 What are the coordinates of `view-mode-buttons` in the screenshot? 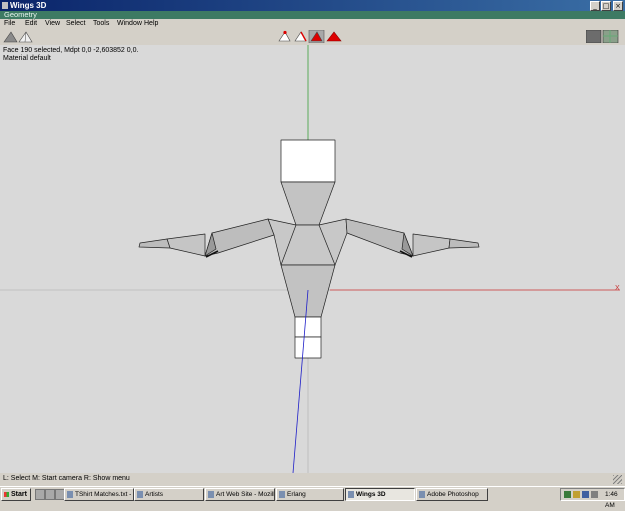 It's located at (18, 37).